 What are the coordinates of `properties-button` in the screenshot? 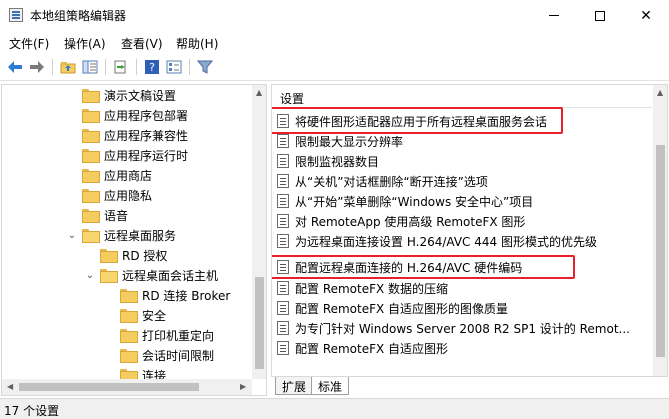 It's located at (174, 67).